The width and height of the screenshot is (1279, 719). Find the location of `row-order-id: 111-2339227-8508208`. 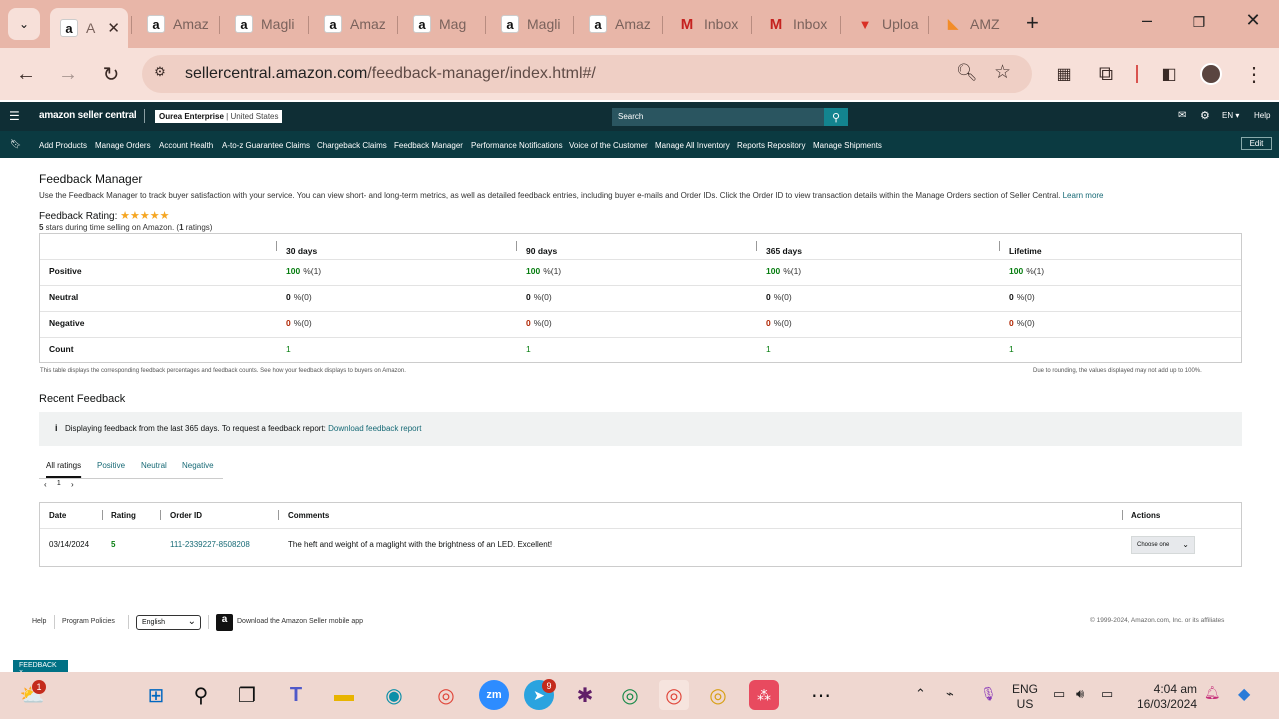

row-order-id: 111-2339227-8508208 is located at coordinates (210, 544).